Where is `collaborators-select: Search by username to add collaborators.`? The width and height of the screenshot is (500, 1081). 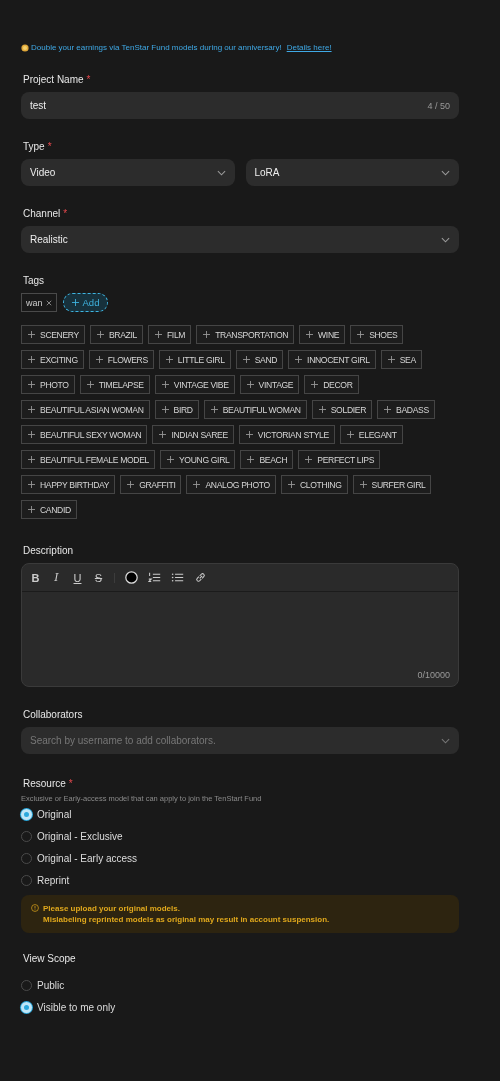 collaborators-select: Search by username to add collaborators. is located at coordinates (240, 740).